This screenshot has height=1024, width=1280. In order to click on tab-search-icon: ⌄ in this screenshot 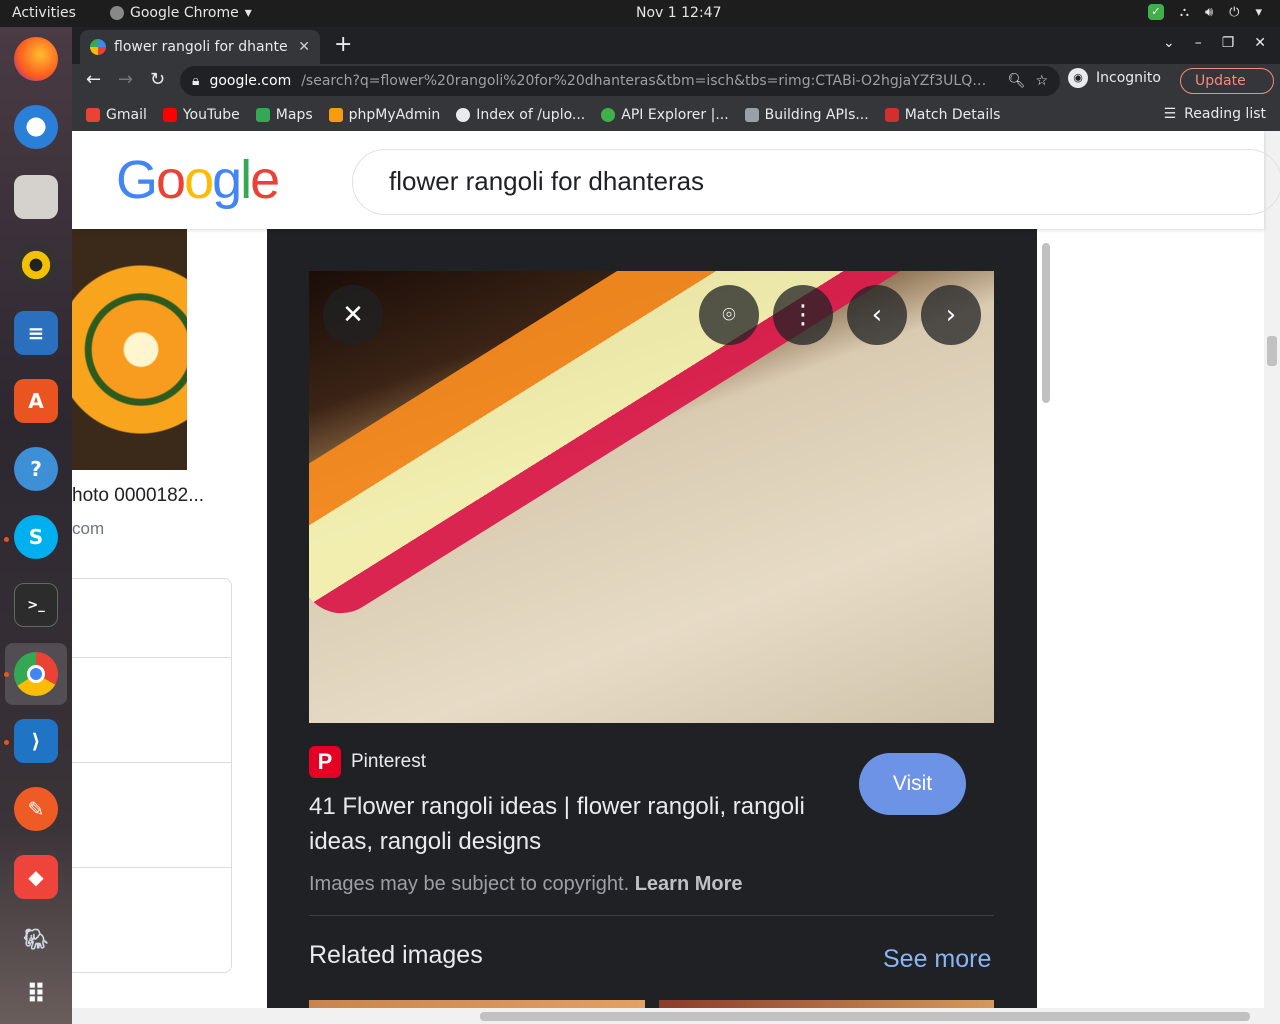, I will do `click(1169, 43)`.